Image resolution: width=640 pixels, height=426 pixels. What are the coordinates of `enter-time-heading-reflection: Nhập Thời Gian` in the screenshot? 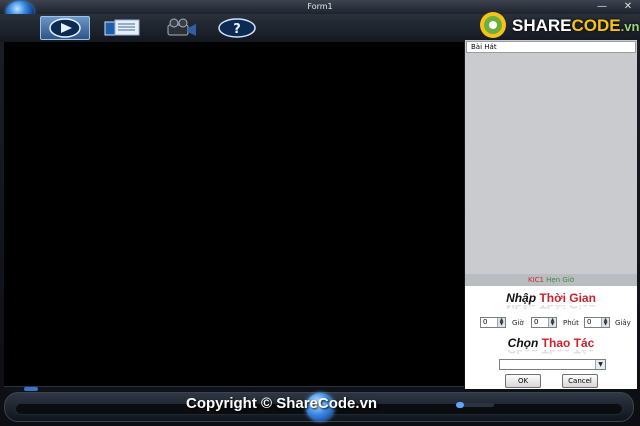 It's located at (551, 308).